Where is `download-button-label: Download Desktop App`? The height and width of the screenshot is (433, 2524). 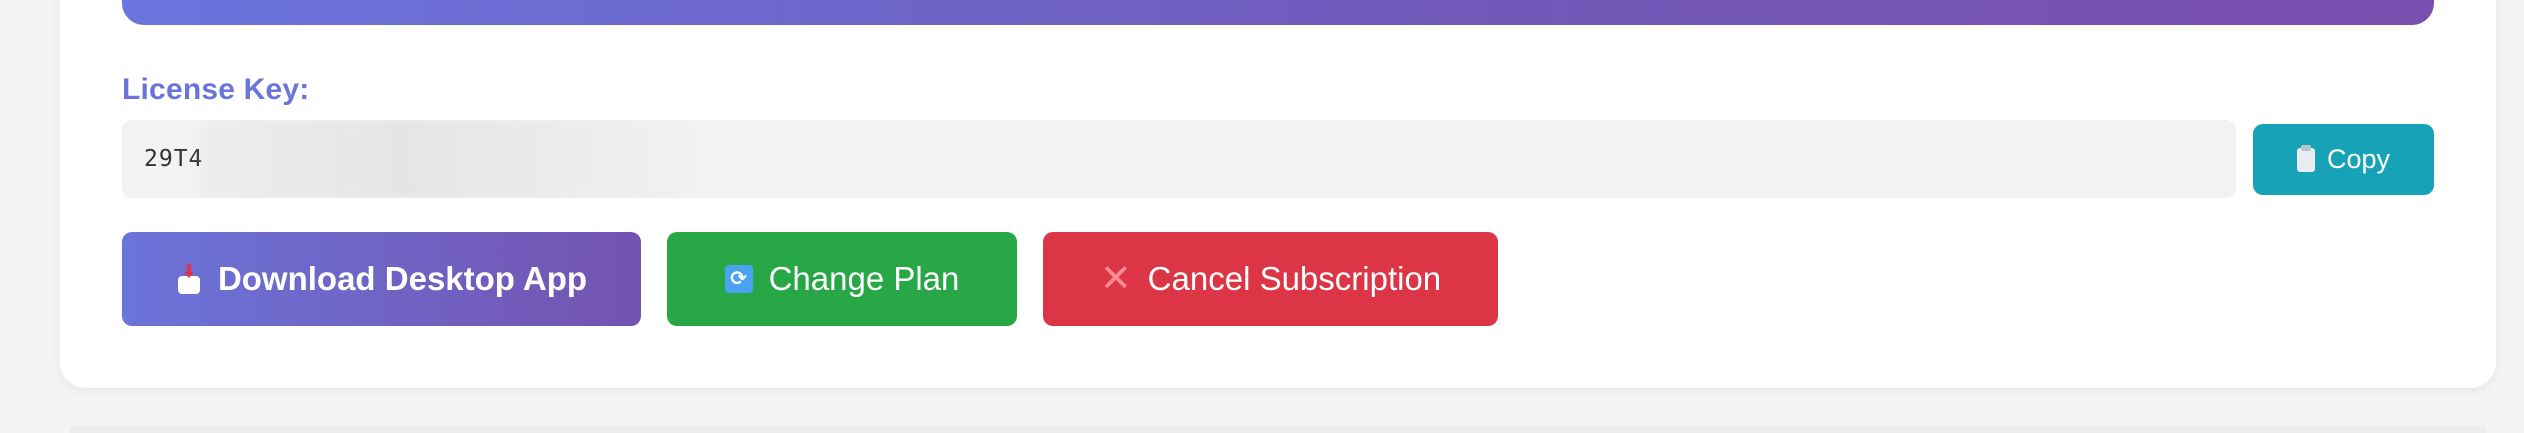
download-button-label: Download Desktop App is located at coordinates (402, 278).